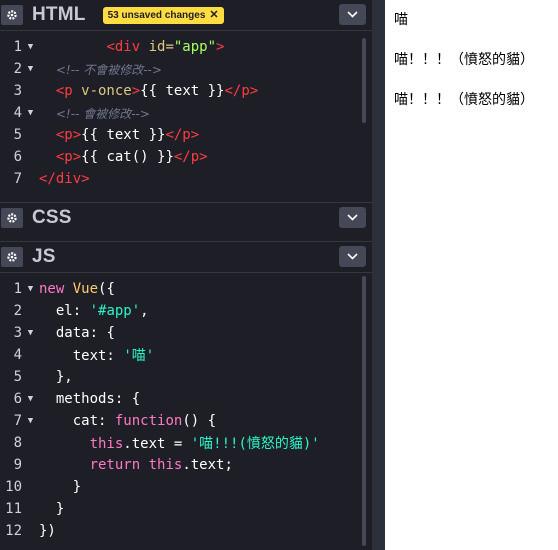 The height and width of the screenshot is (550, 558). I want to click on js-panel-header: JS, so click(186, 256).